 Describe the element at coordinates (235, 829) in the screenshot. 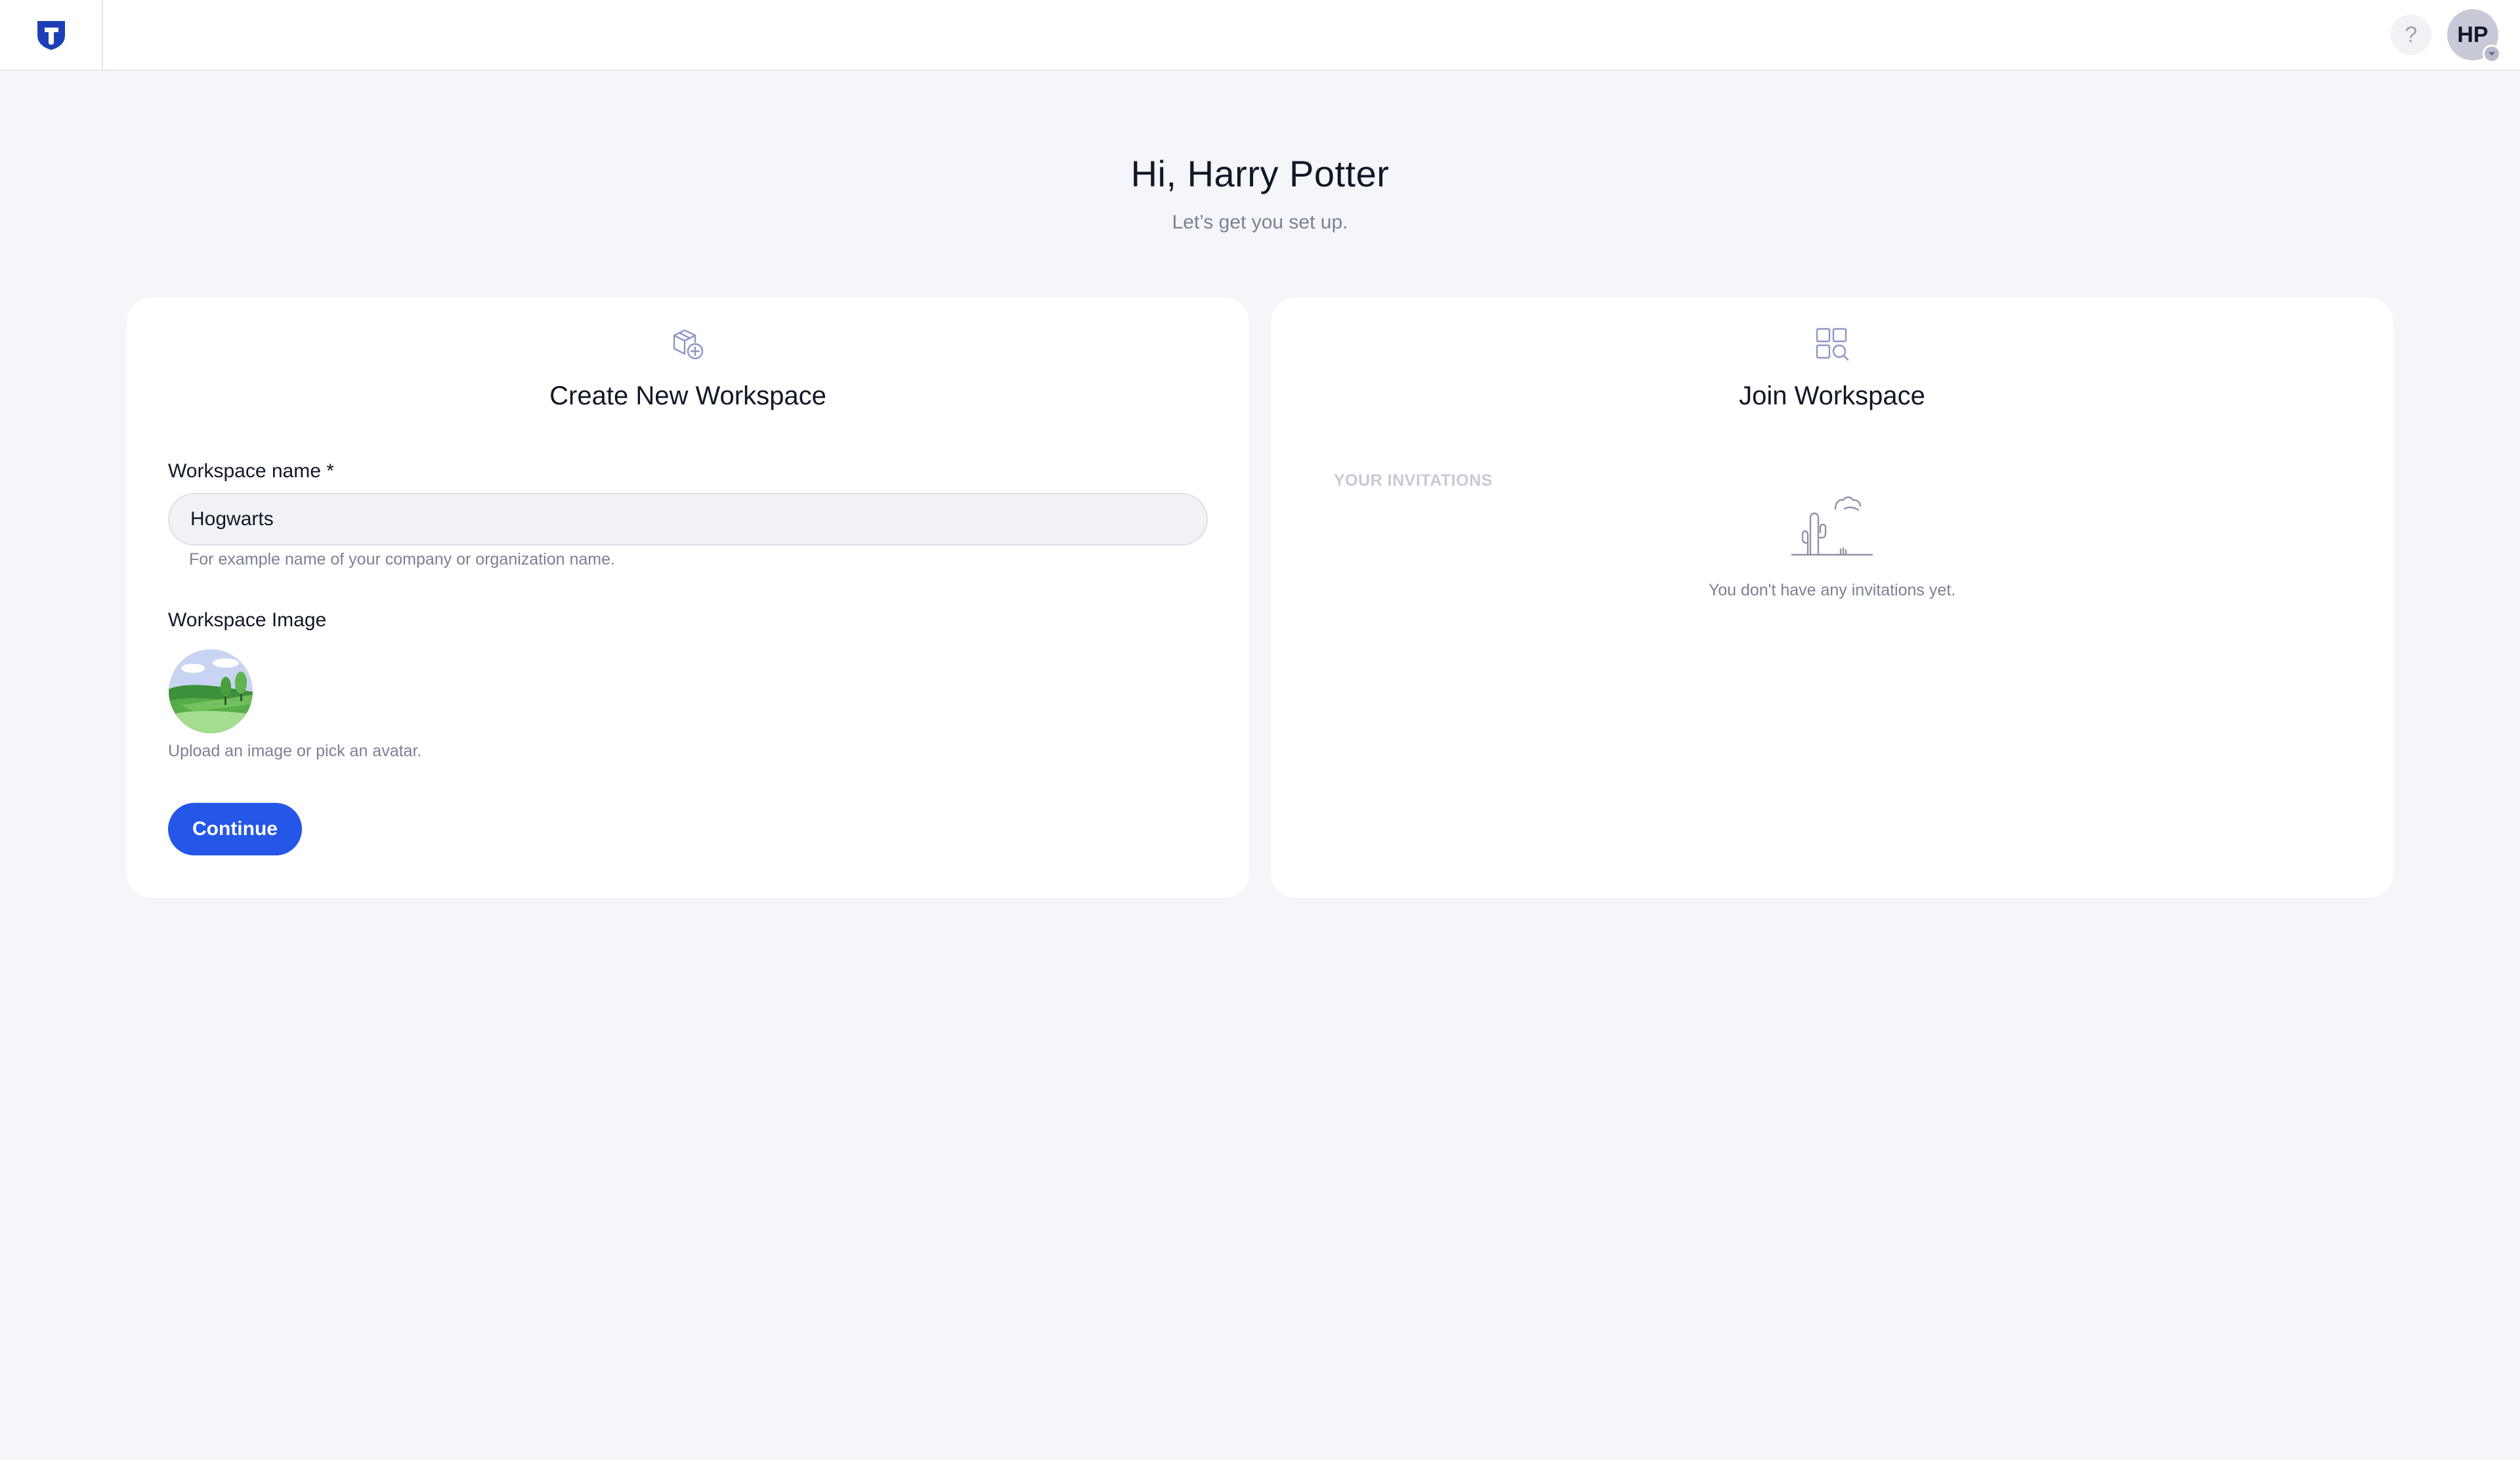

I see `continue-button: Continue` at that location.